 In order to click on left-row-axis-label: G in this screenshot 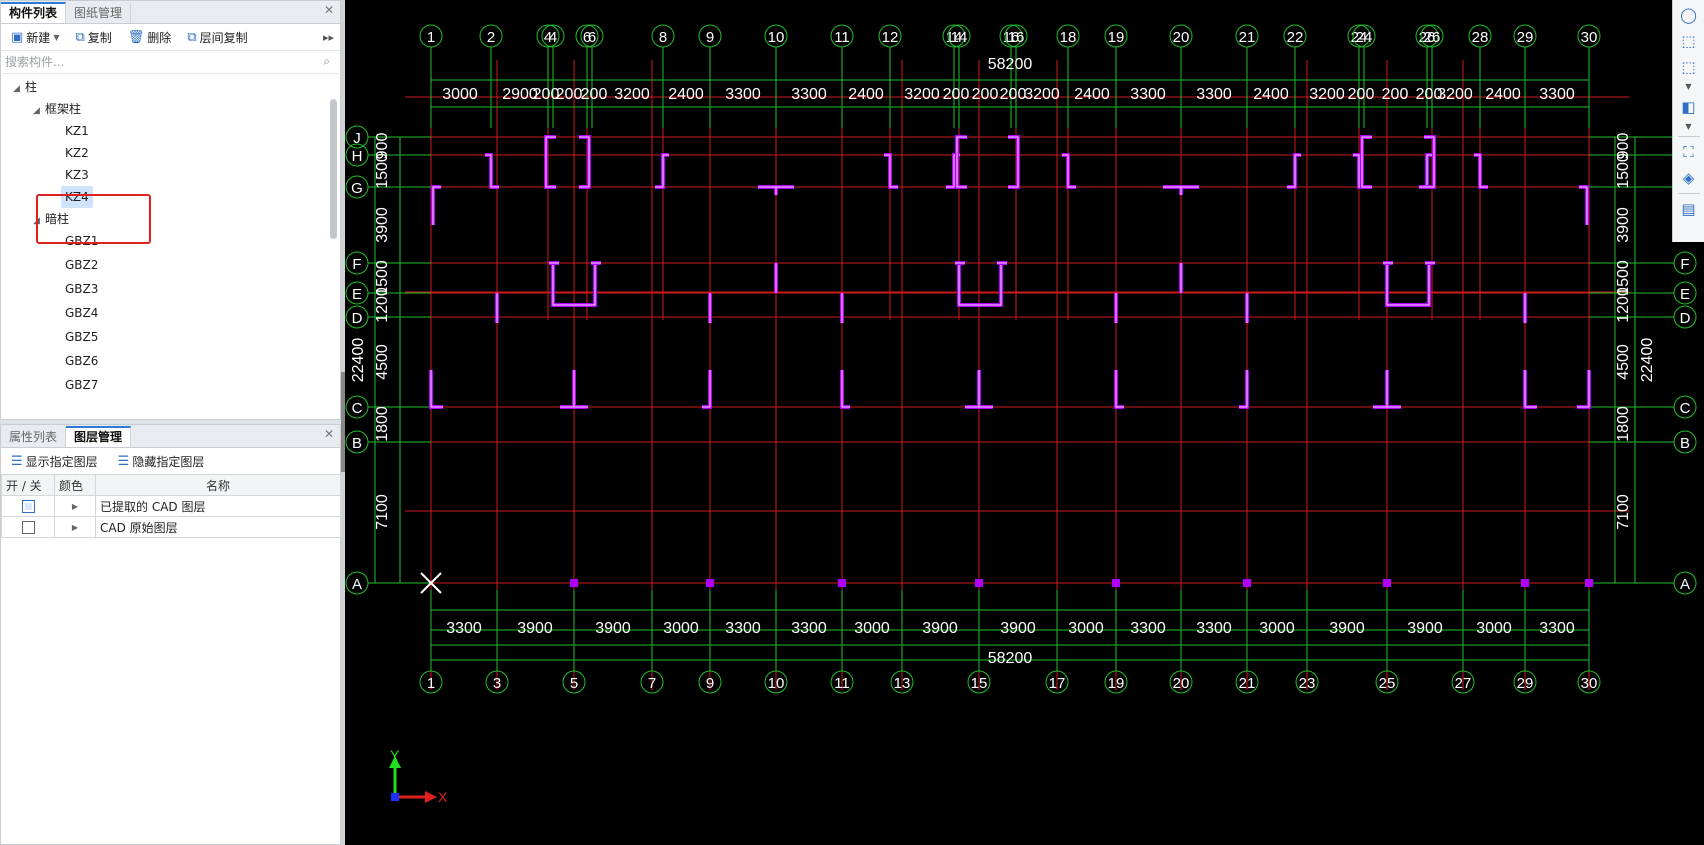, I will do `click(357, 188)`.